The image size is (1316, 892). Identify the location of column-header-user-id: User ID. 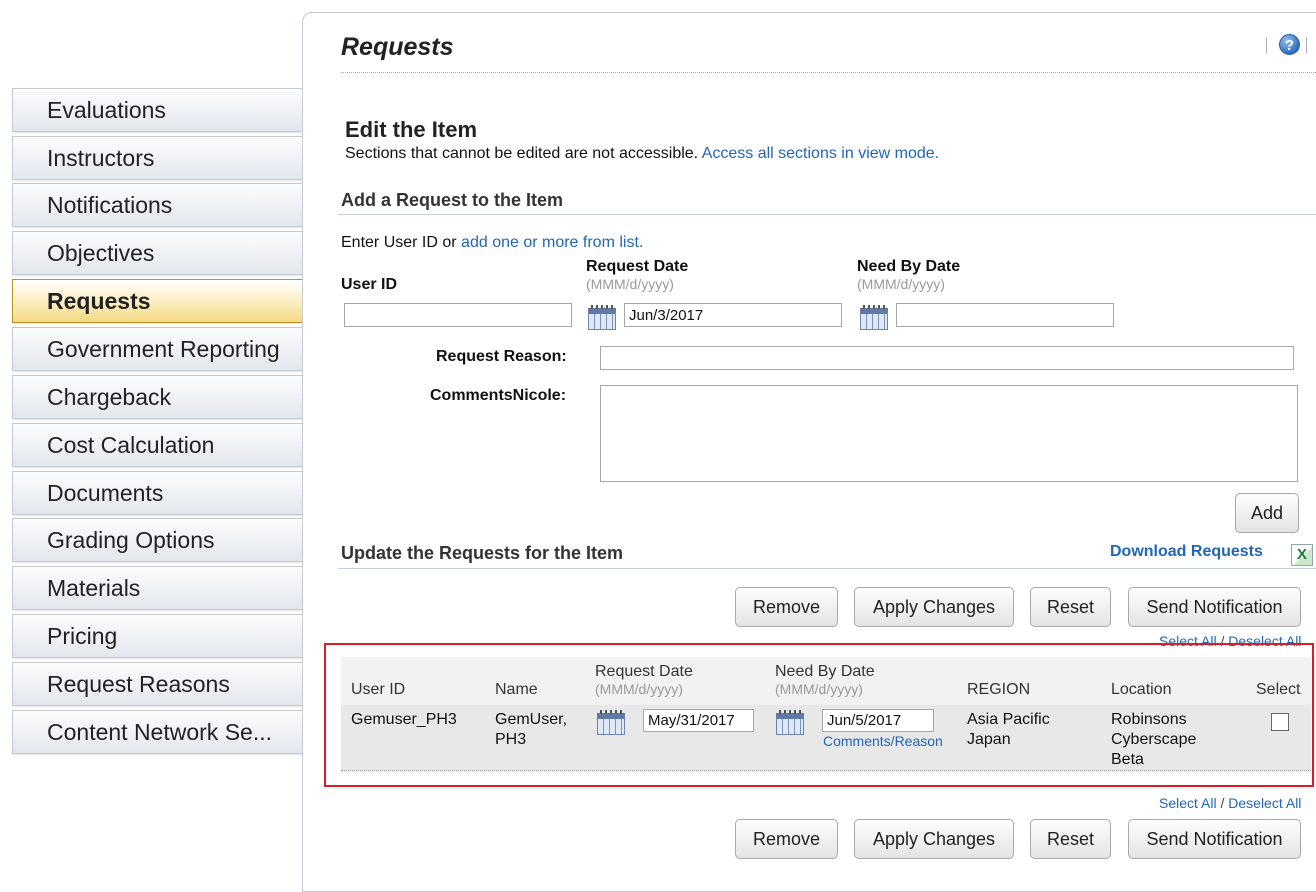
(378, 689).